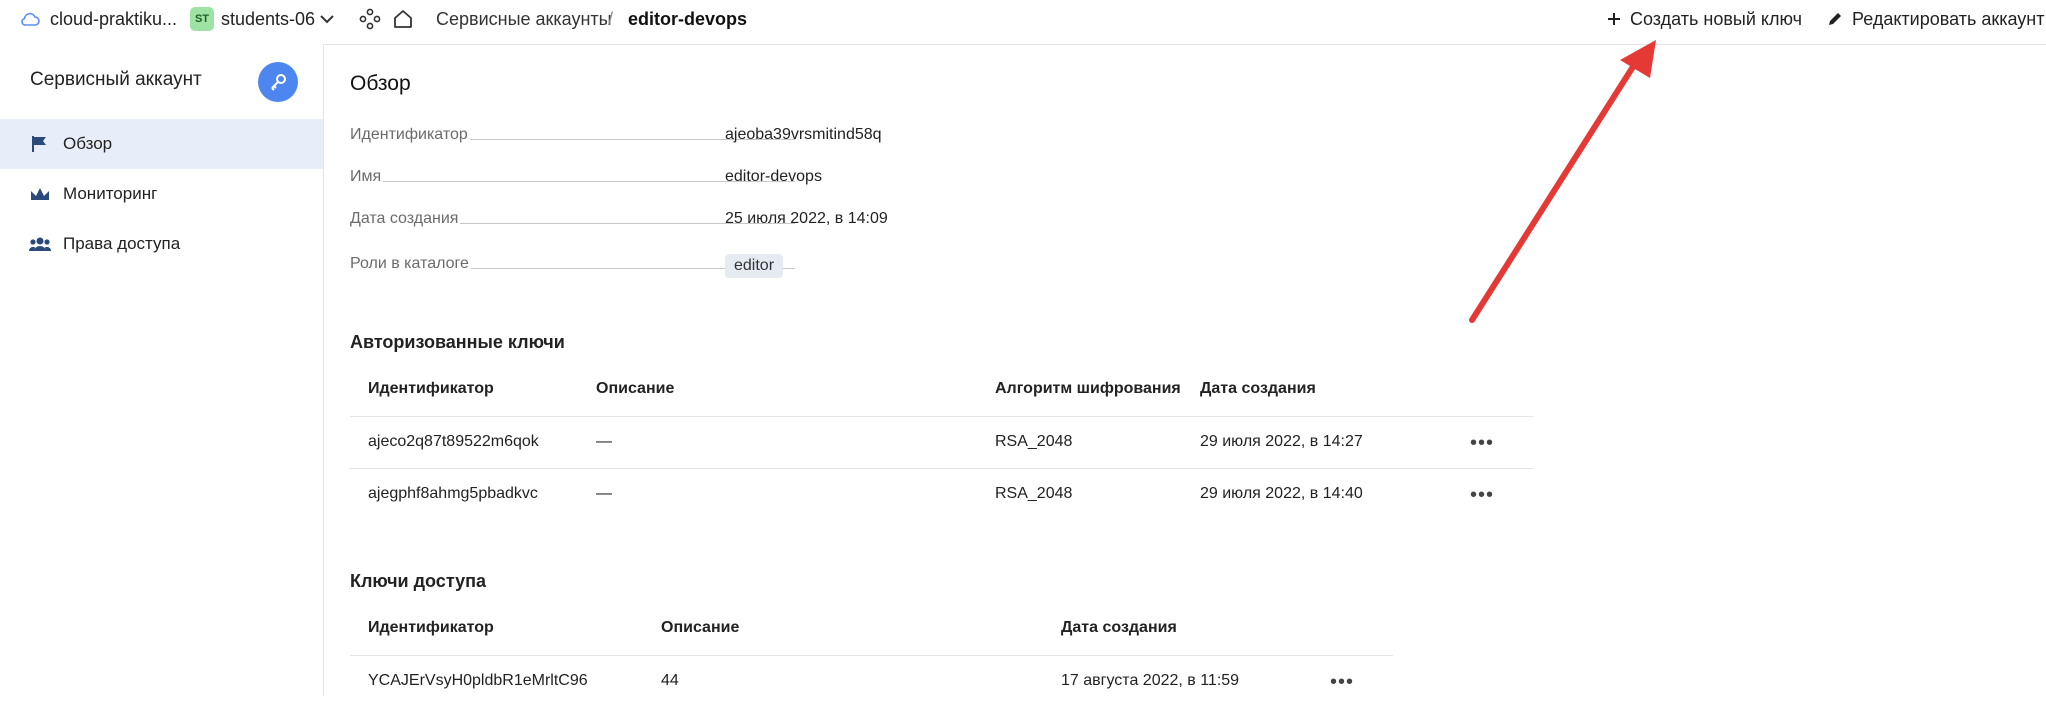 This screenshot has width=2046, height=708. Describe the element at coordinates (1150, 680) in the screenshot. I see `key-created: 17 августа 2022, в 11:59` at that location.